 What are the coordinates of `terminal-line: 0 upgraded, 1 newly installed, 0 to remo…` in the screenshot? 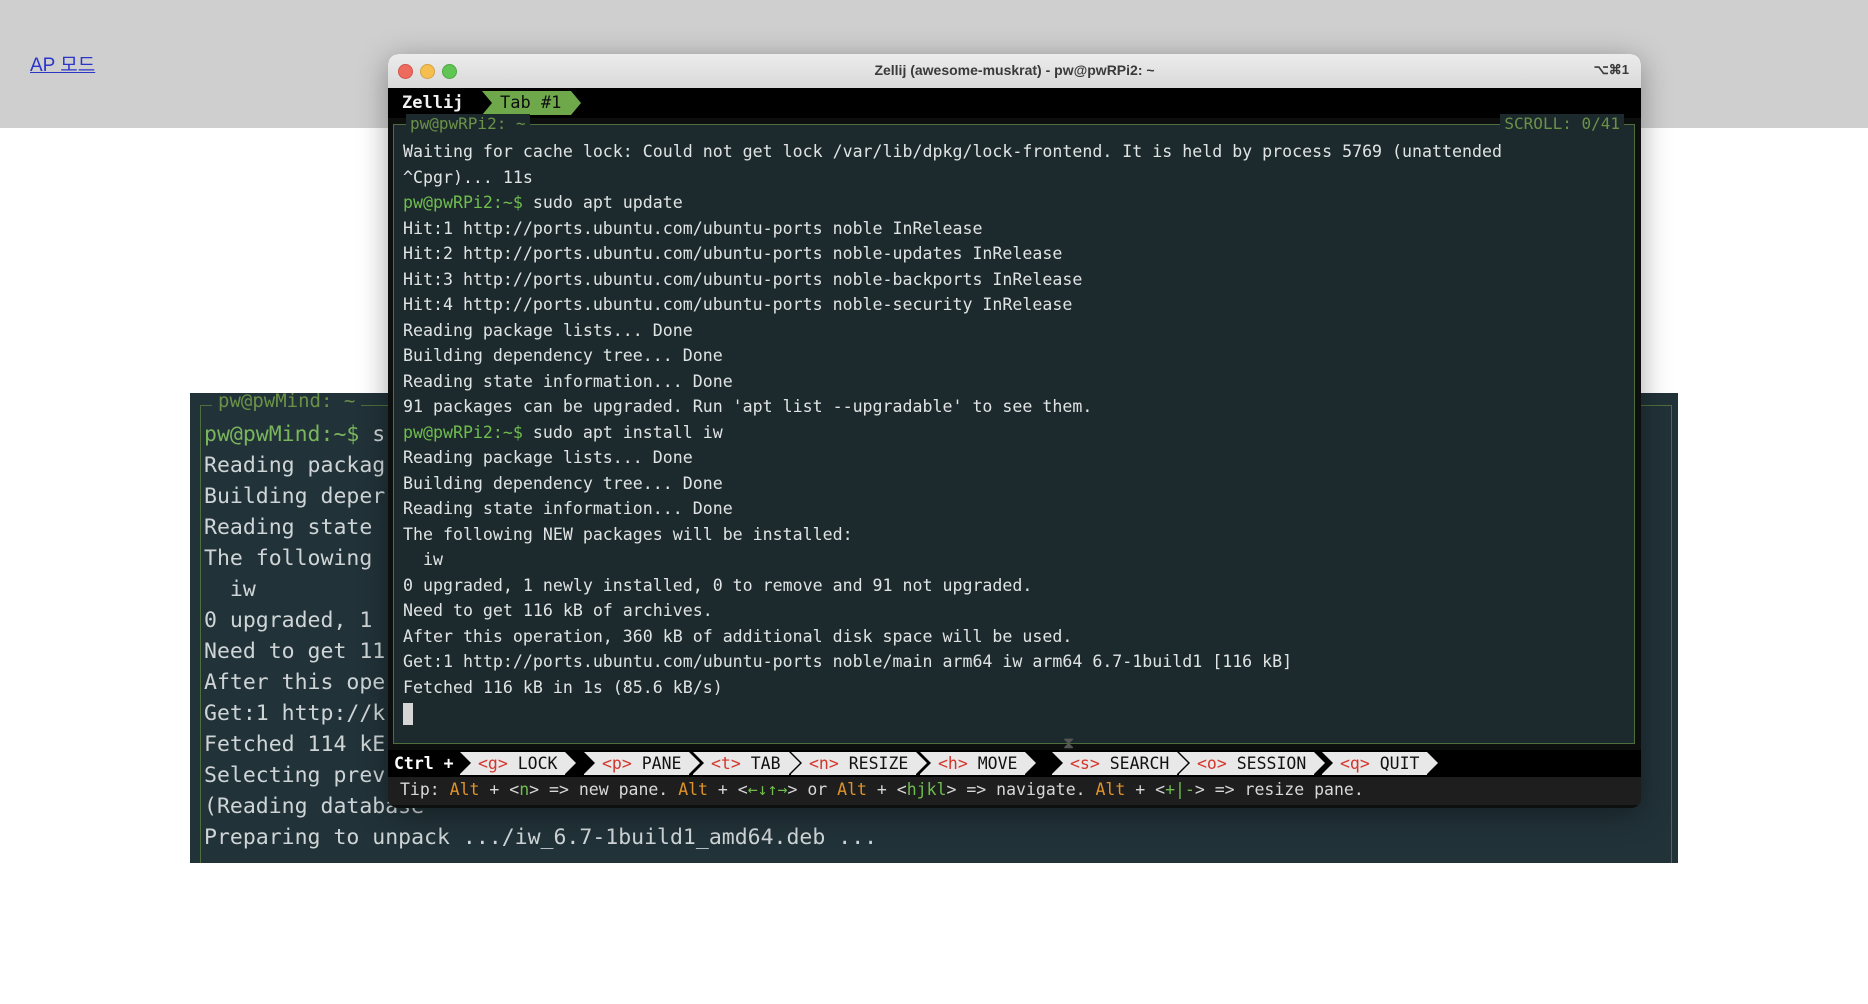 It's located at (718, 585).